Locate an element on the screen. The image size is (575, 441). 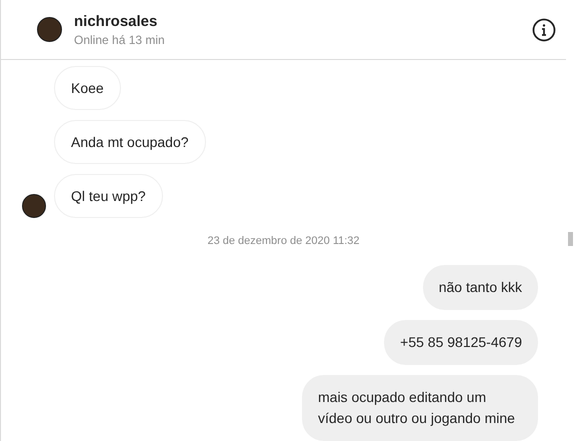
status-text: Online há 13 min is located at coordinates (119, 40).